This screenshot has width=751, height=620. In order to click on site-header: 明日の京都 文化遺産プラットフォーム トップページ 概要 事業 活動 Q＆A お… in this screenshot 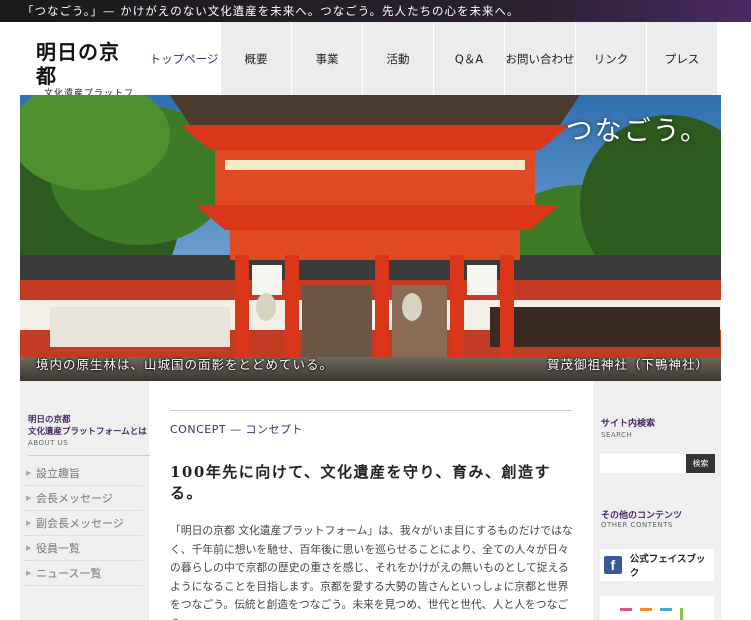, I will do `click(375, 66)`.